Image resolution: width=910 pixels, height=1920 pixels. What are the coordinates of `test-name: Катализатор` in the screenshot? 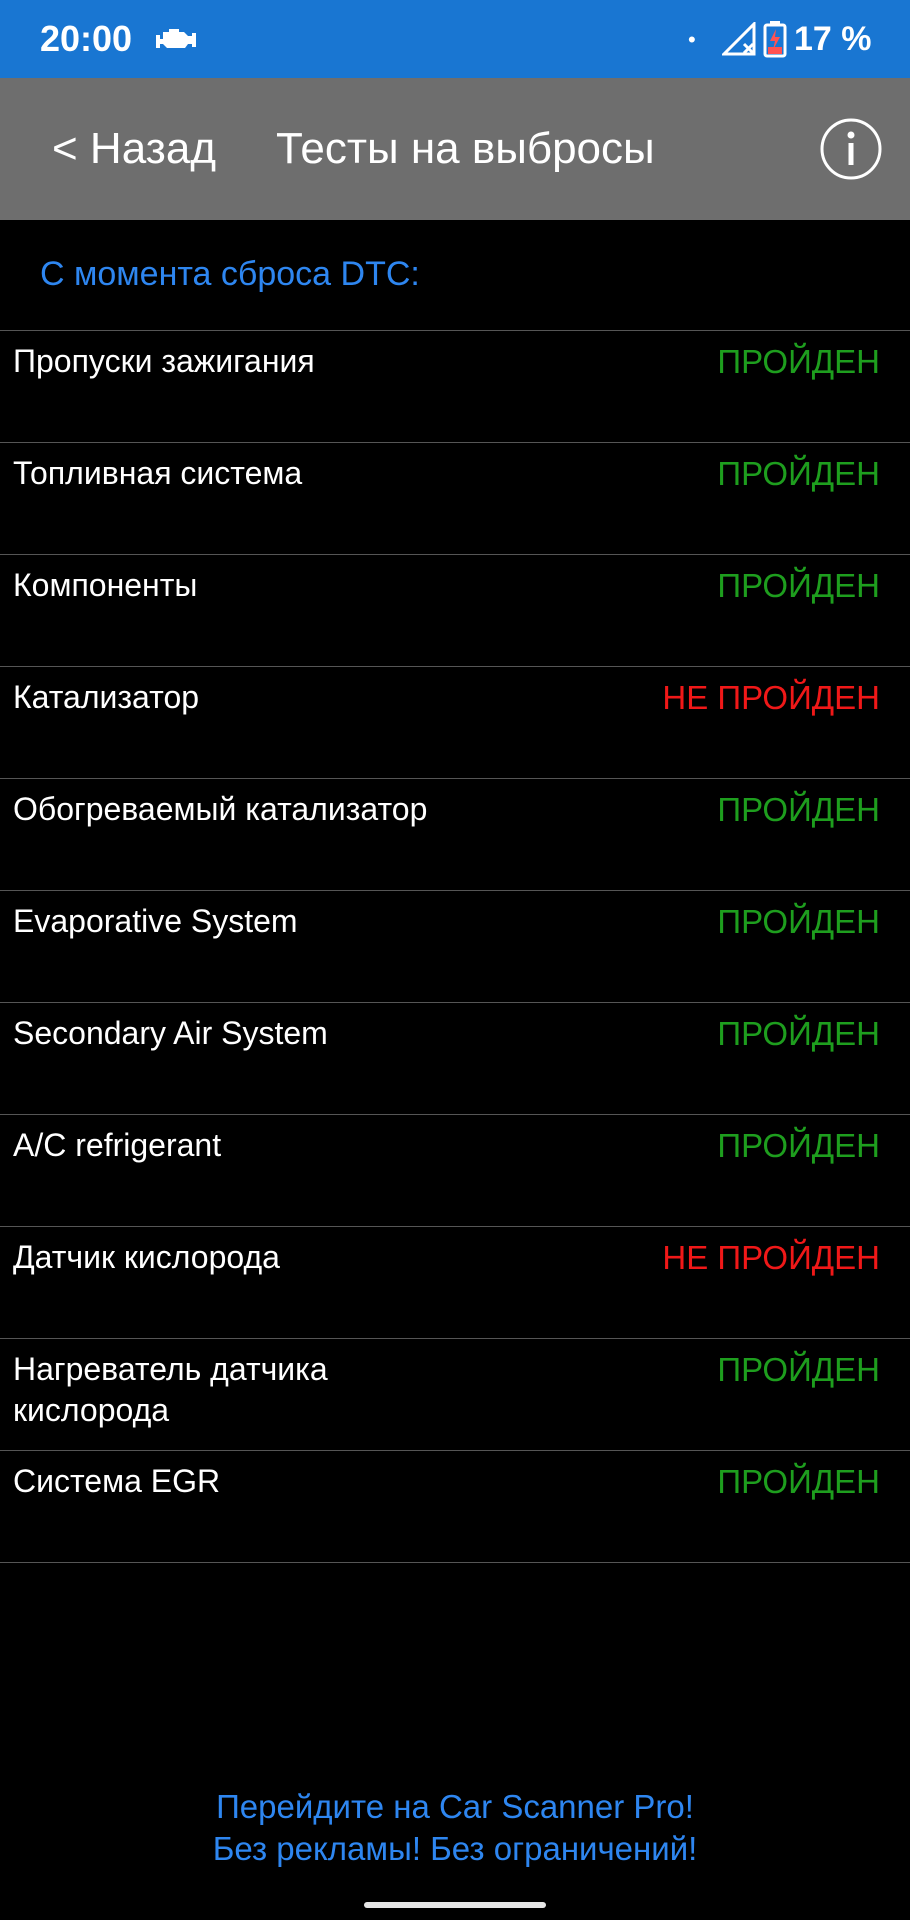 It's located at (106, 697).